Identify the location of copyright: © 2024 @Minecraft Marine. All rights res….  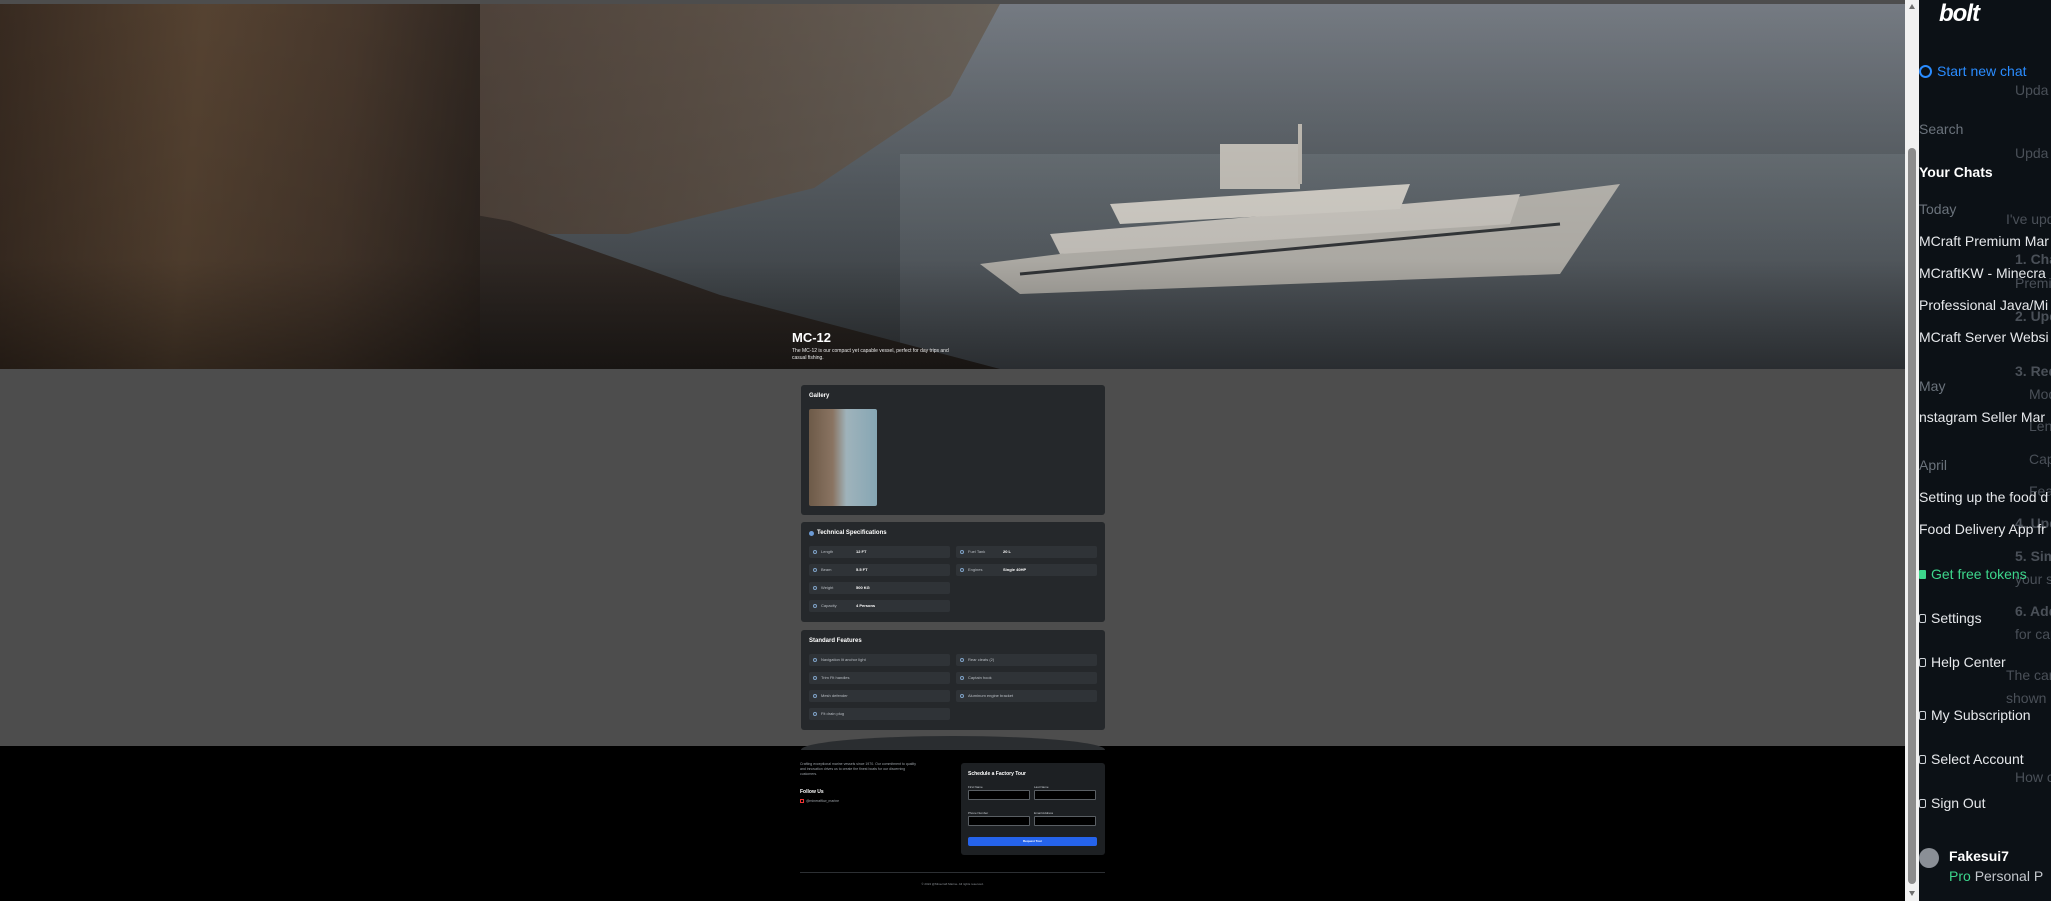
(952, 884).